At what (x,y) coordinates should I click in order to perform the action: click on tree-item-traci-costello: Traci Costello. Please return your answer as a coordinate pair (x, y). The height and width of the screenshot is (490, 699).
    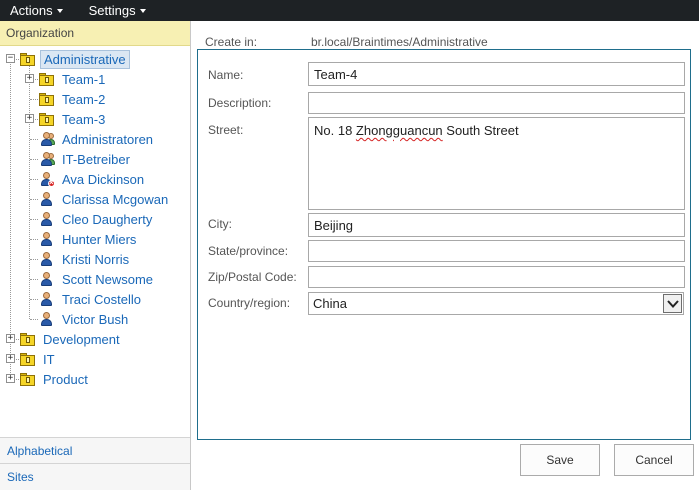
    Looking at the image, I should click on (91, 299).